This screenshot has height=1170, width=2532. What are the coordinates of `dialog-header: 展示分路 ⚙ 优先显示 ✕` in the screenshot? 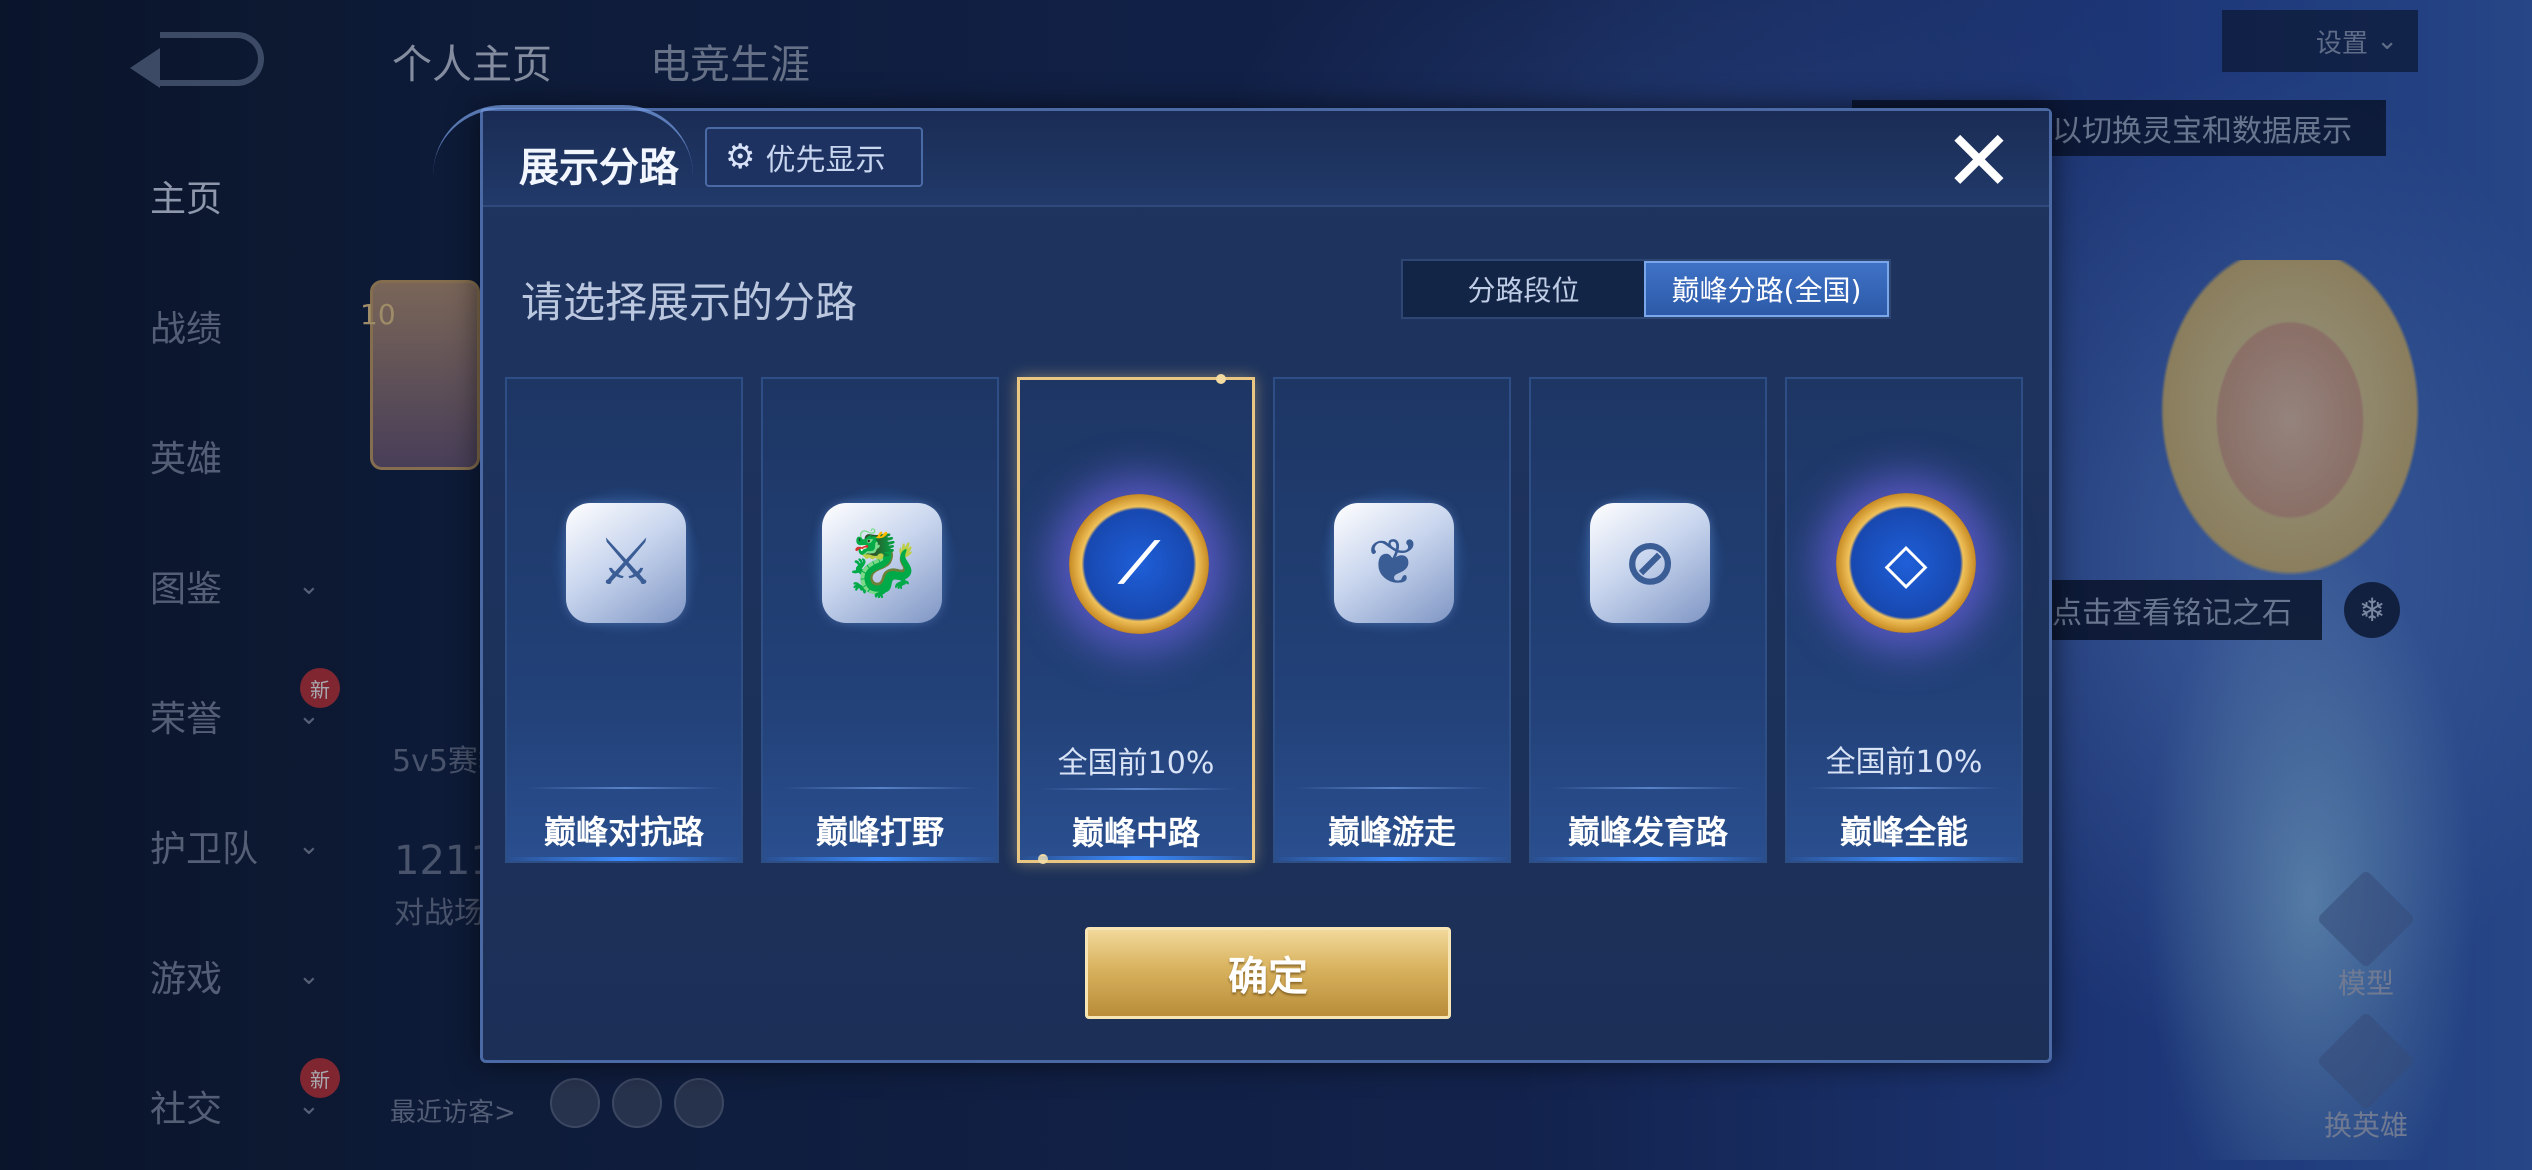 It's located at (1241, 156).